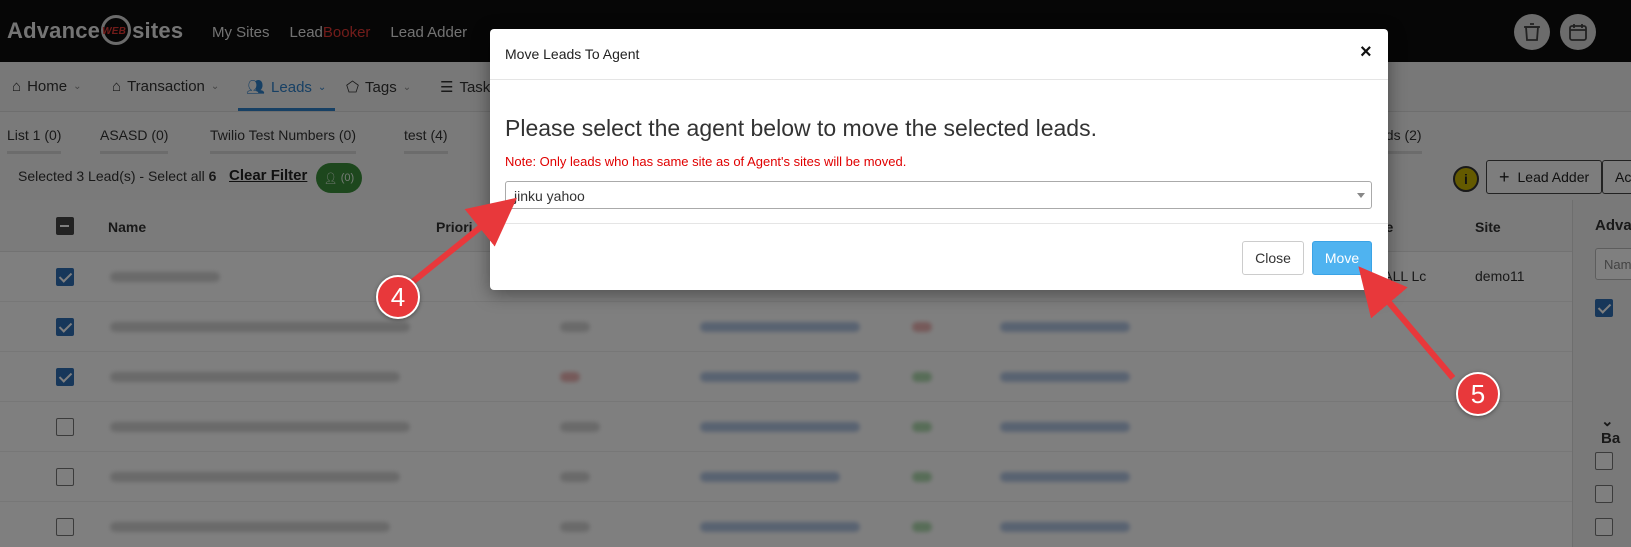  I want to click on step-badge-4: 4, so click(398, 297).